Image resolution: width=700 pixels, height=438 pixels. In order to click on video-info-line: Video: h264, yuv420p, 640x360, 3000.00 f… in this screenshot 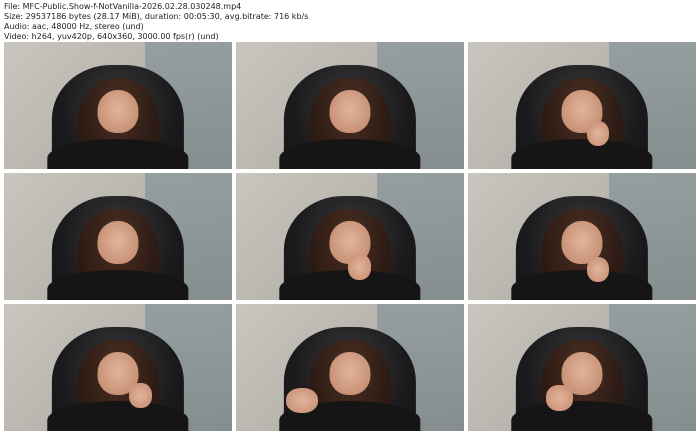, I will do `click(111, 36)`.